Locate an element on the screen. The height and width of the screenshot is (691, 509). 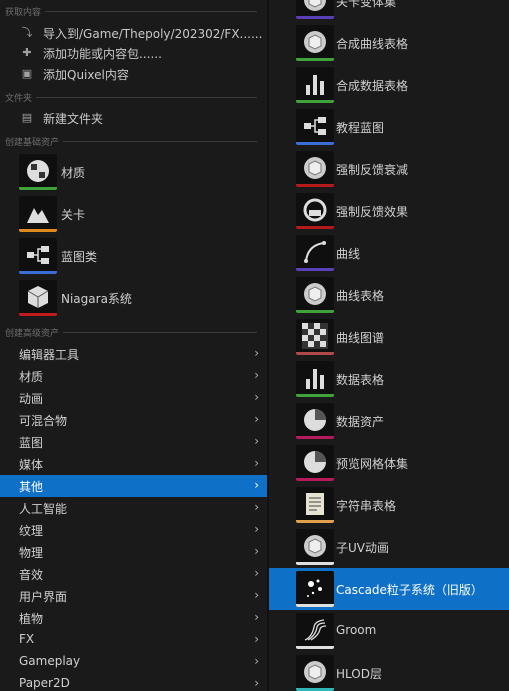
asset-item-tutorial-blueprint: 教程蓝图 is located at coordinates (389, 127).